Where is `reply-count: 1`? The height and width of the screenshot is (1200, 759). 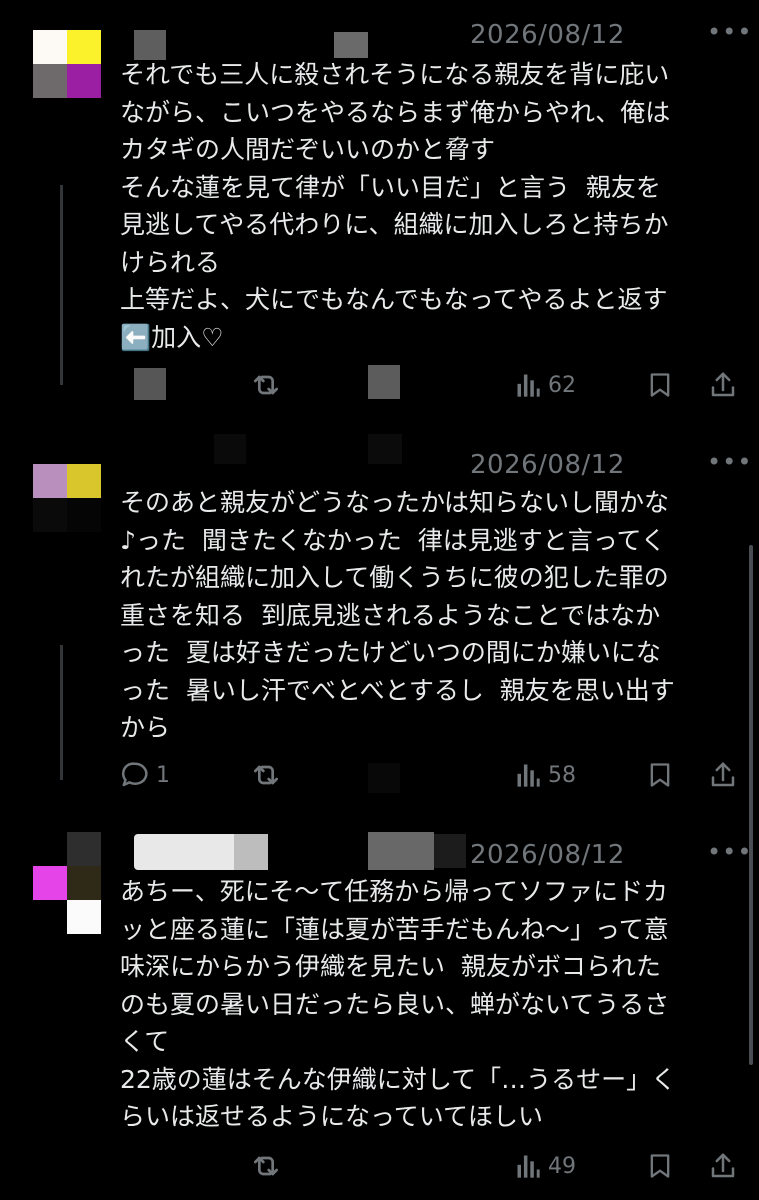 reply-count: 1 is located at coordinates (163, 775).